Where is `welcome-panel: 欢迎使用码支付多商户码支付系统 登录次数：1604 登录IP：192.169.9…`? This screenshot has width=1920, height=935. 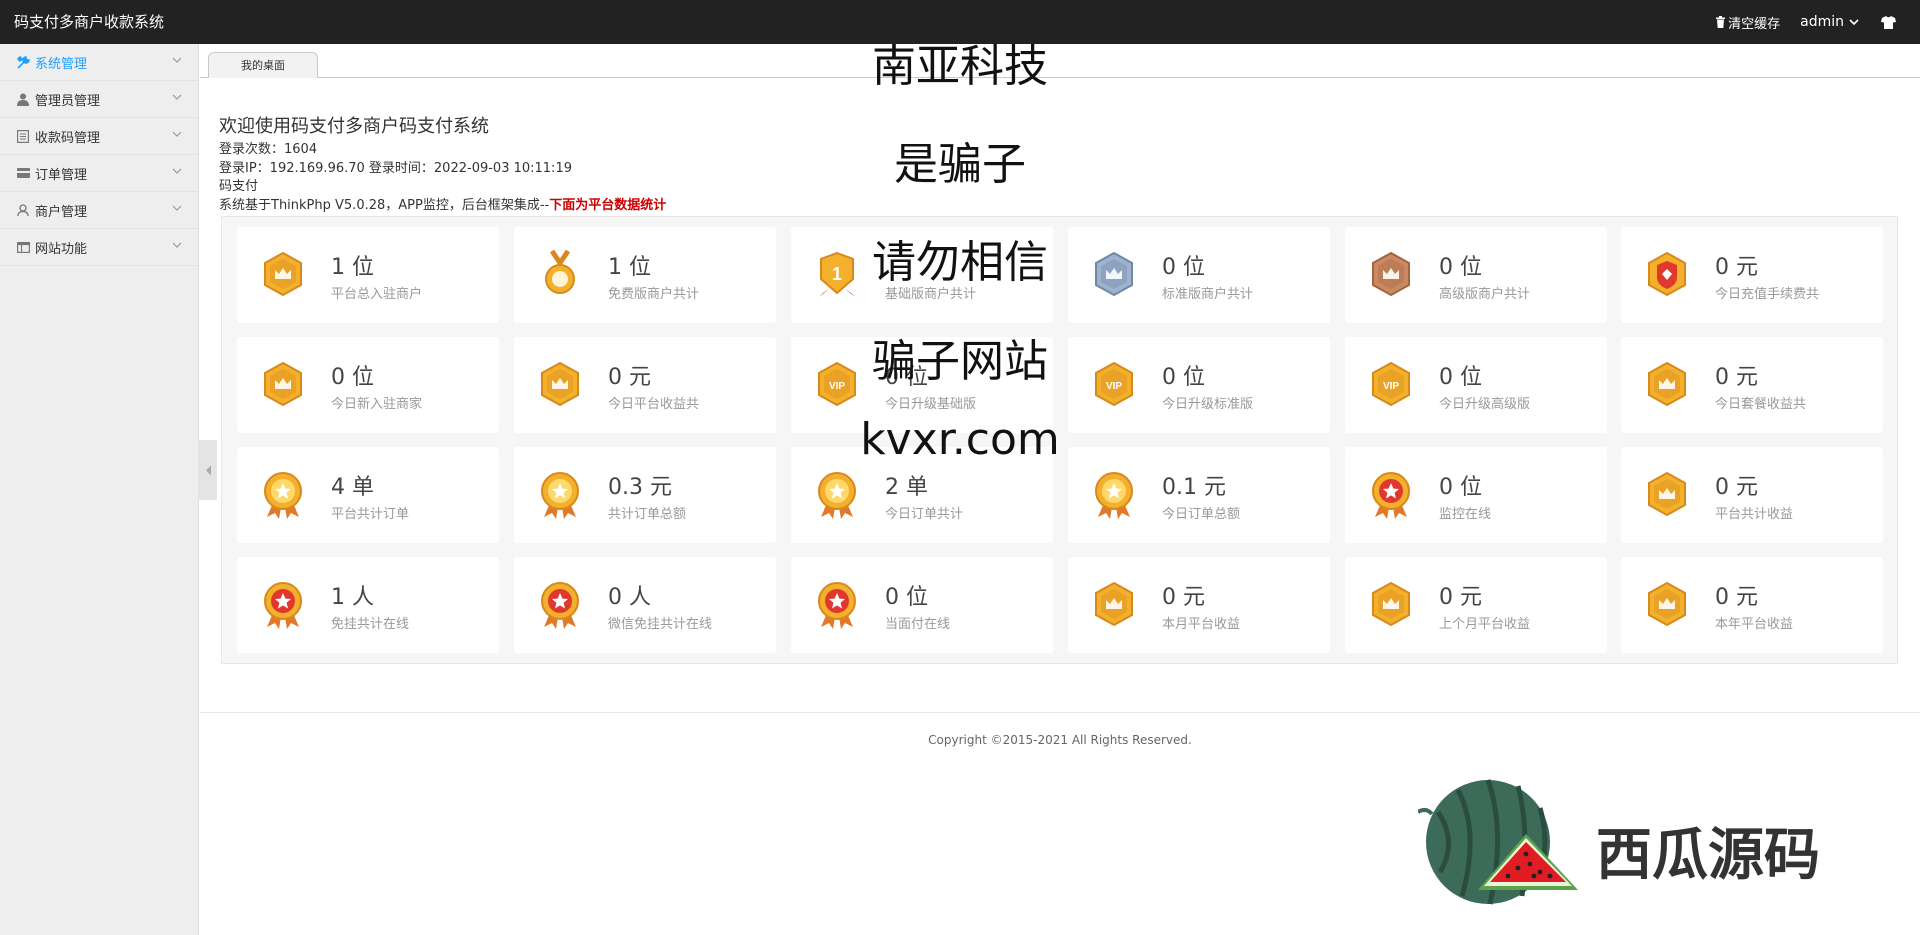 welcome-panel: 欢迎使用码支付多商户码支付系统 登录次数：1604 登录IP：192.169.9… is located at coordinates (442, 165).